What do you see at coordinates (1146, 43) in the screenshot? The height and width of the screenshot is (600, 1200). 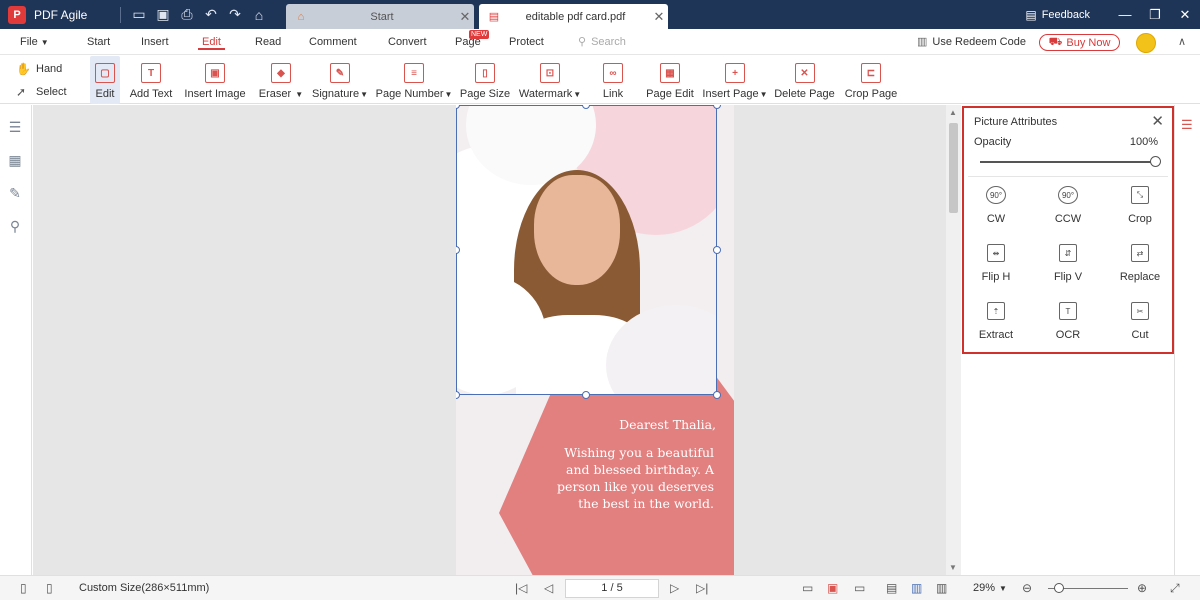 I see `avatar` at bounding box center [1146, 43].